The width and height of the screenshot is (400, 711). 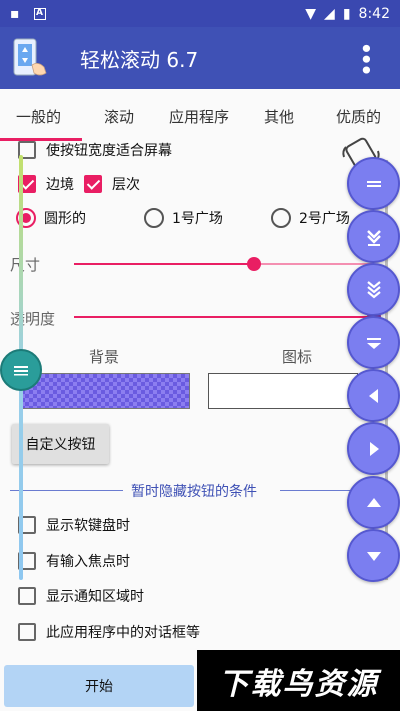 I want to click on menu-icon, so click(x=373, y=183).